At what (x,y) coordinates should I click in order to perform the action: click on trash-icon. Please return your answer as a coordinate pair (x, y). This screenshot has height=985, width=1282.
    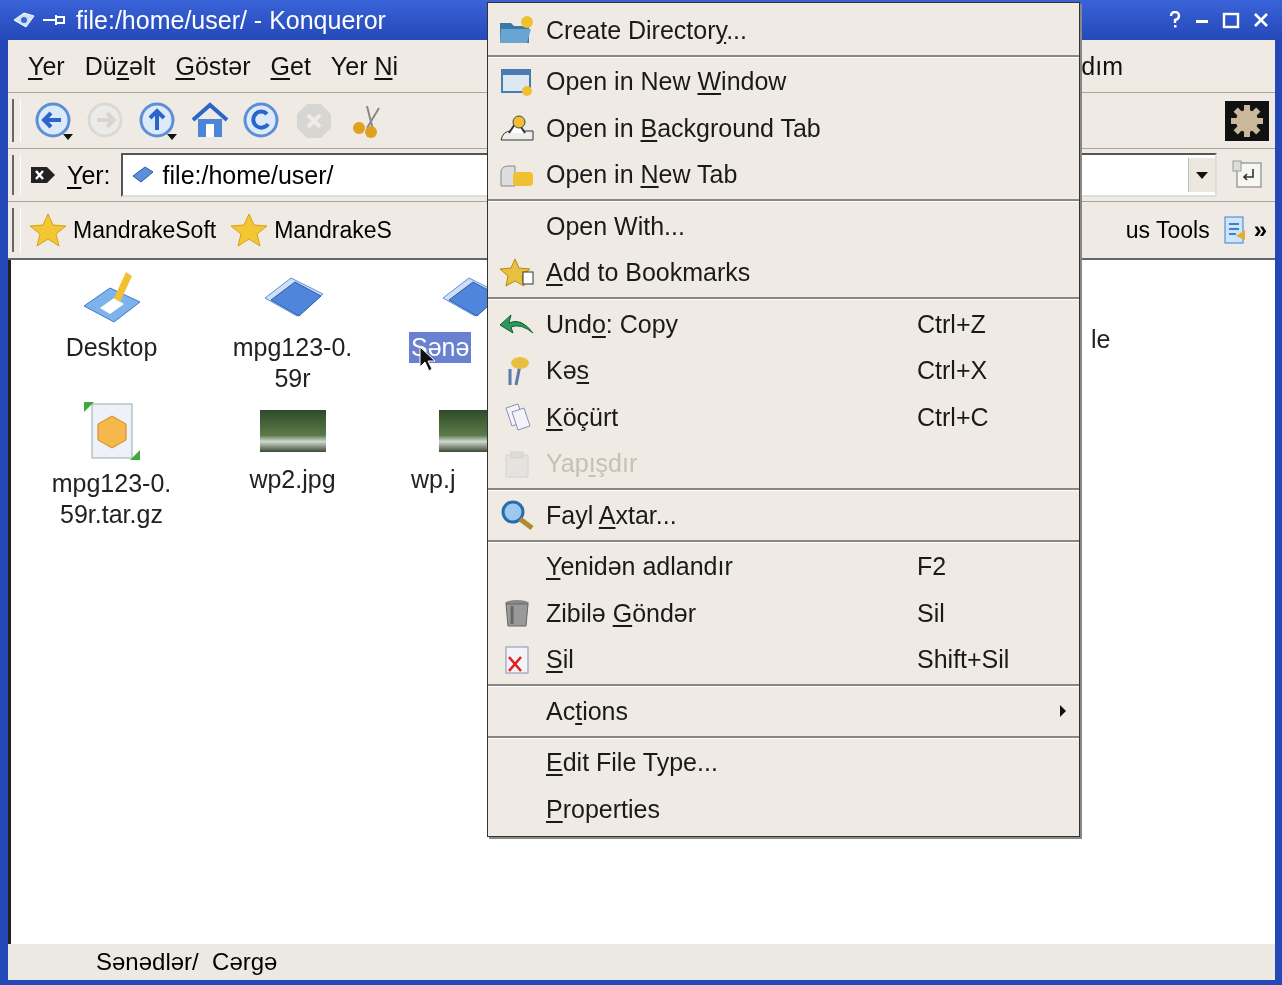
    Looking at the image, I should click on (517, 613).